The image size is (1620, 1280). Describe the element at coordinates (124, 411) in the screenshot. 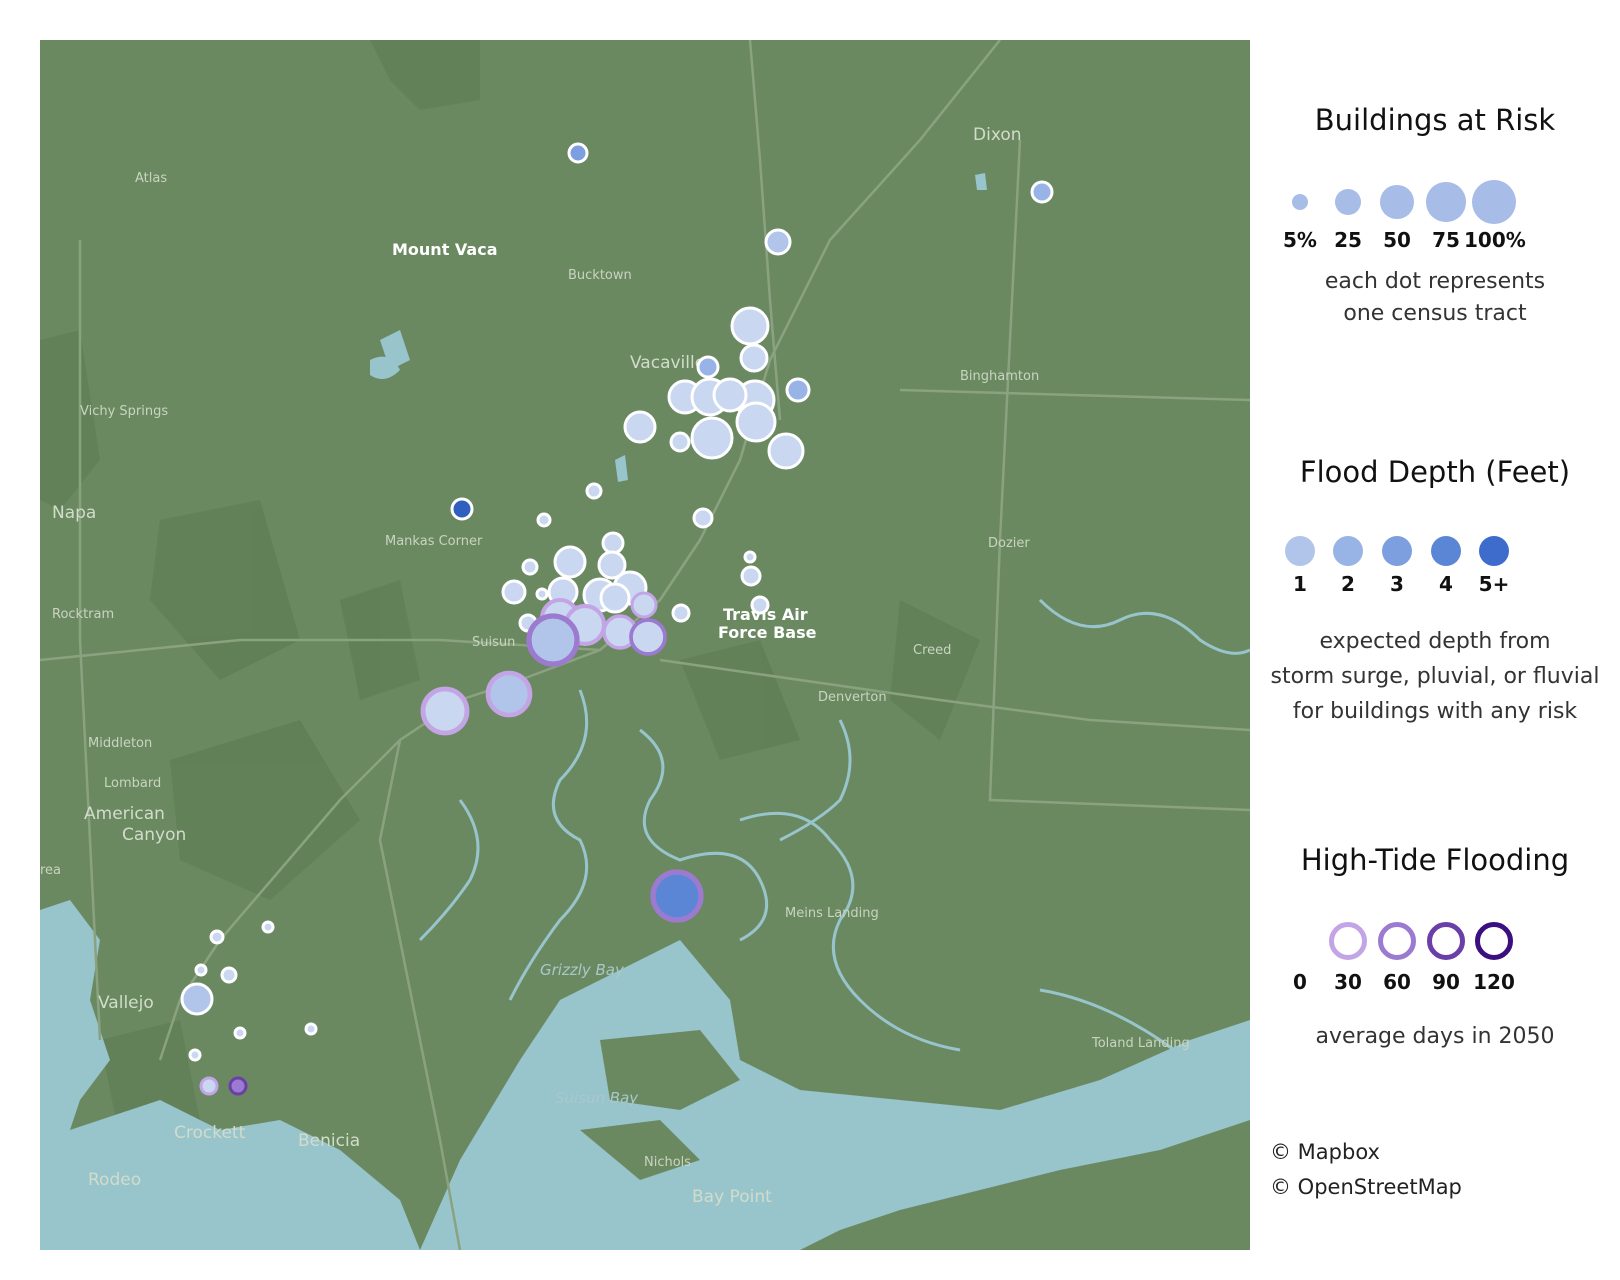

I see `place-label: Vichy Springs` at that location.